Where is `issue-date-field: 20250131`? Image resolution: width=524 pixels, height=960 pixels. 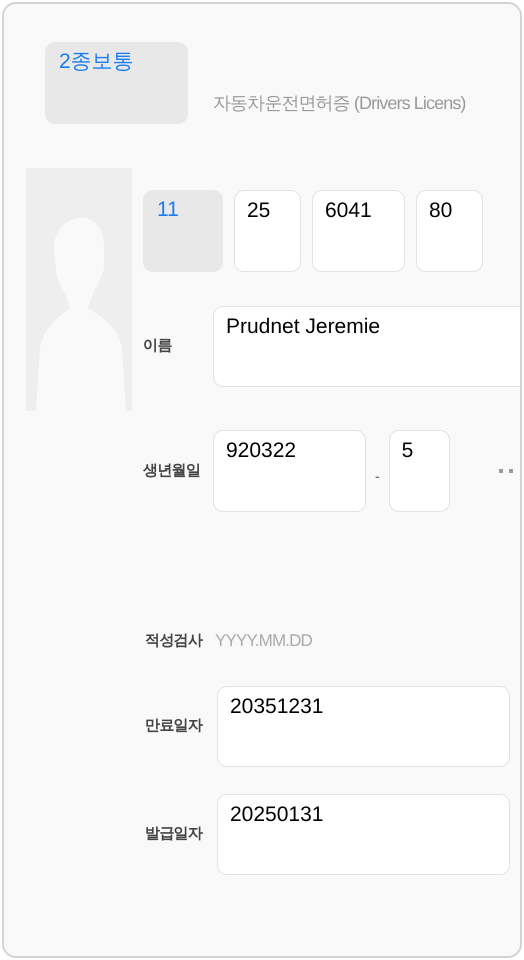
issue-date-field: 20250131 is located at coordinates (363, 834).